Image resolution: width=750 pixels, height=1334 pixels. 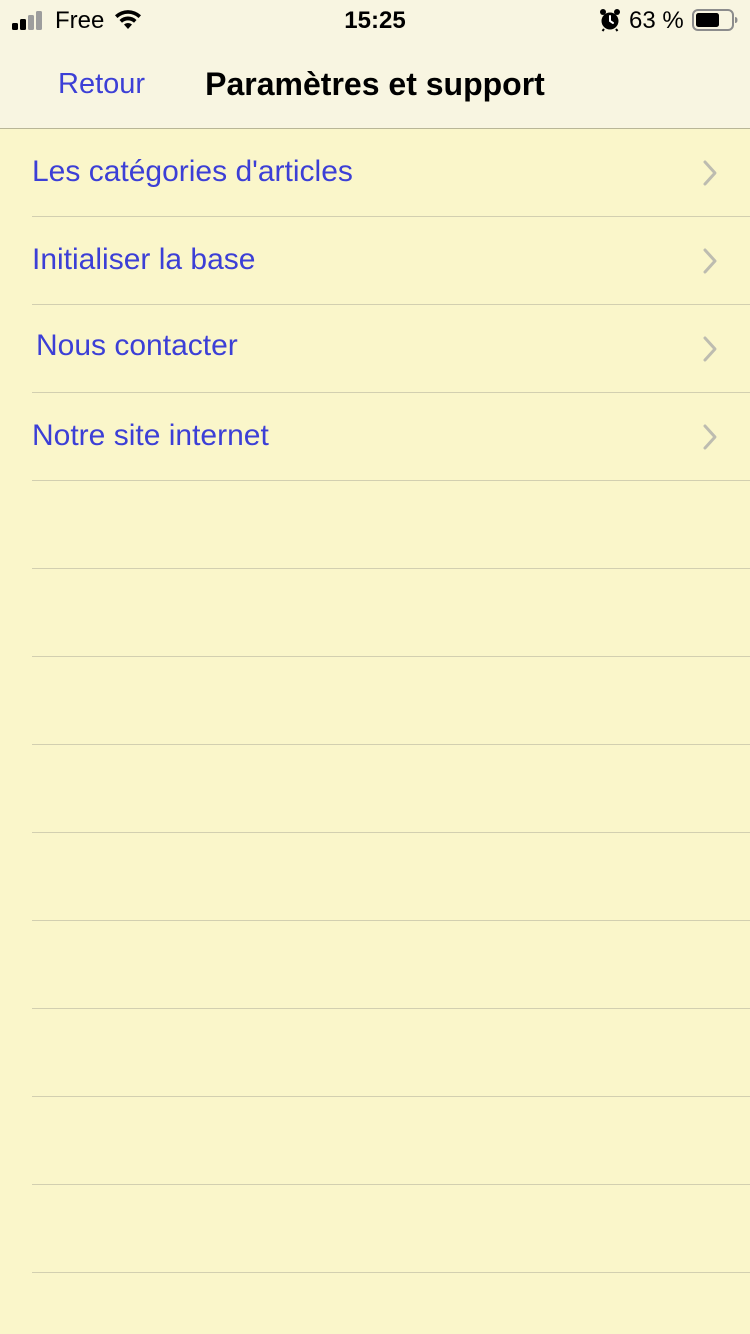 What do you see at coordinates (391, 173) in the screenshot?
I see `list-item-categories: Les catégories d'articles` at bounding box center [391, 173].